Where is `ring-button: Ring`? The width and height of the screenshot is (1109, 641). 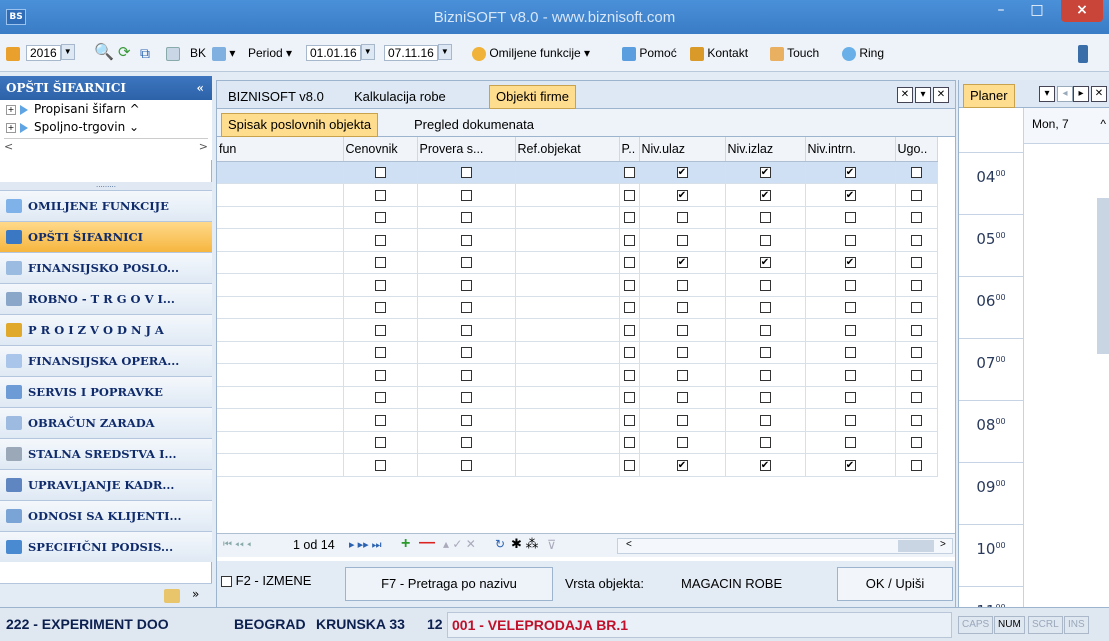 ring-button: Ring is located at coordinates (863, 54).